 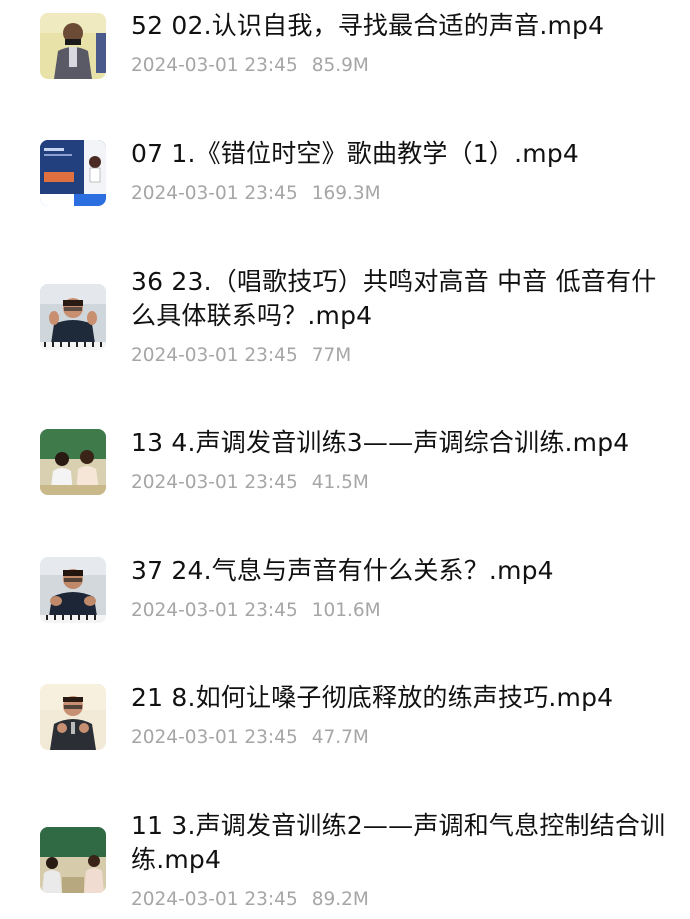 I want to click on file-meta: 2024-03-01 23:45 169.3M, so click(x=401, y=194).